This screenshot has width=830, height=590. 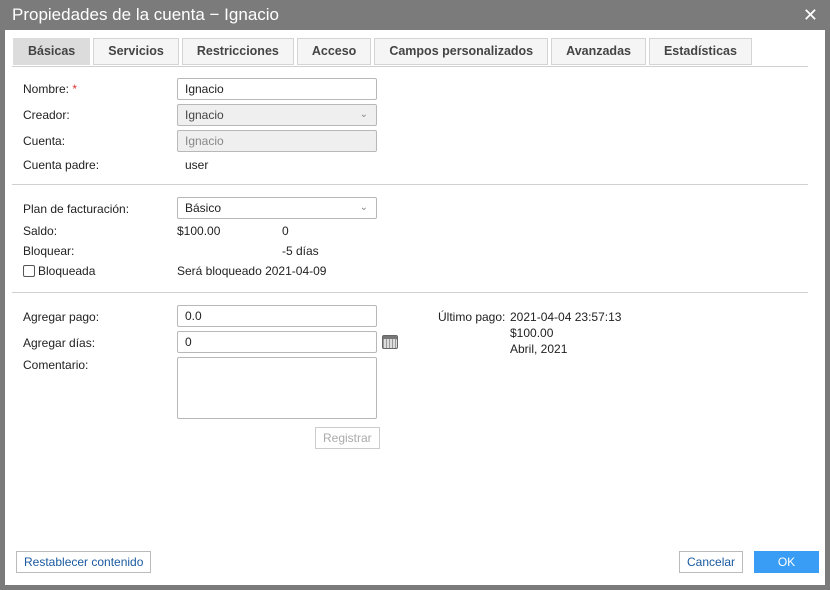 I want to click on ultimo-pago-fecha: 2021-04-04 23:57:13, so click(x=566, y=317).